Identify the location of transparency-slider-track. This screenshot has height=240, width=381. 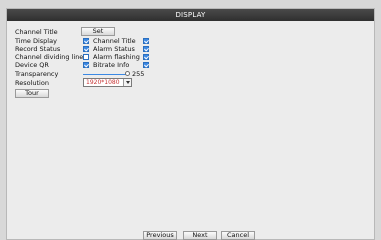
(105, 74).